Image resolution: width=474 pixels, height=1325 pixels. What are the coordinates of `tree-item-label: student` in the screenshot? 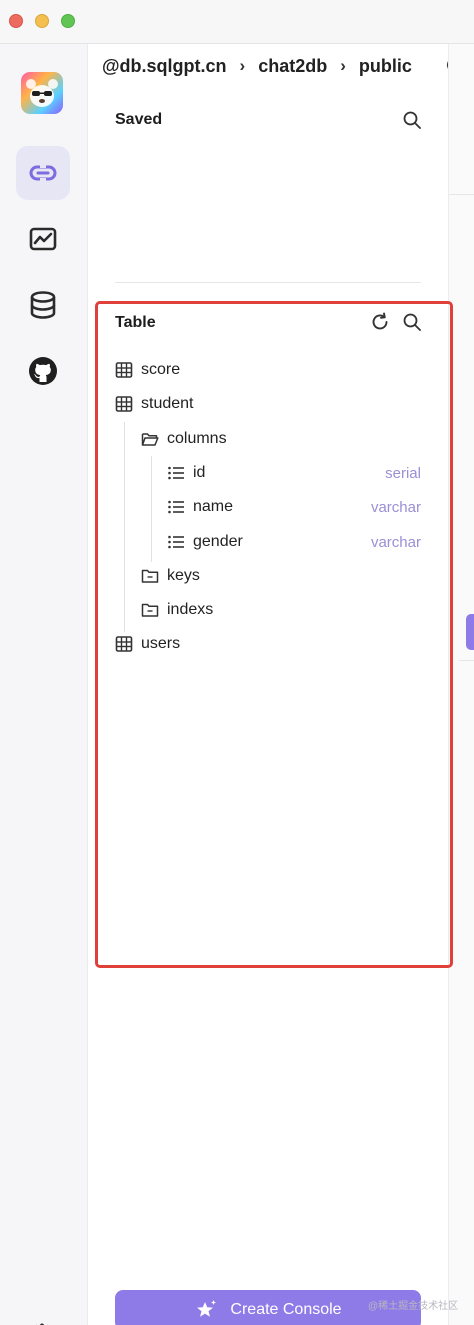 It's located at (167, 403).